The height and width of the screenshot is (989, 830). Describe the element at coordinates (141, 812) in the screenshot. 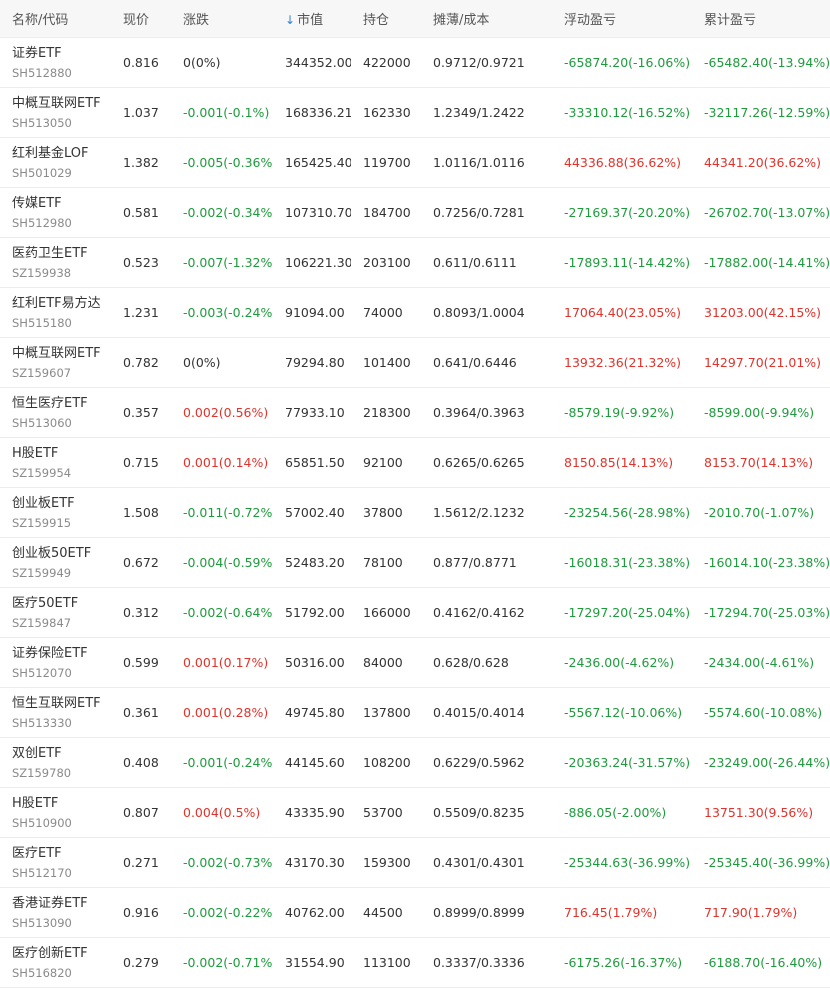

I see `price-cell: 0.807` at that location.